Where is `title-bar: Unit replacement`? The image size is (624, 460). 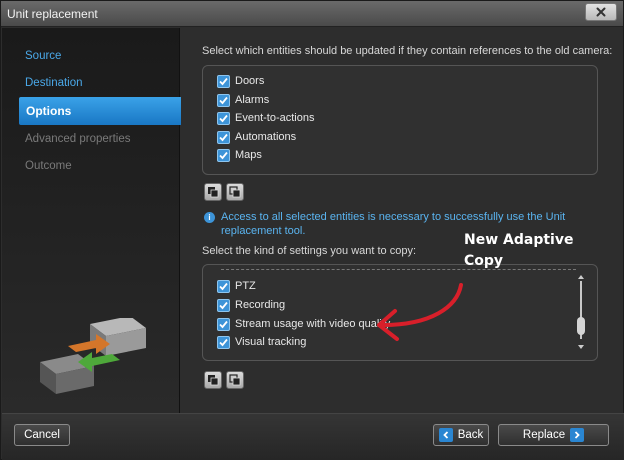
title-bar: Unit replacement is located at coordinates (312, 14).